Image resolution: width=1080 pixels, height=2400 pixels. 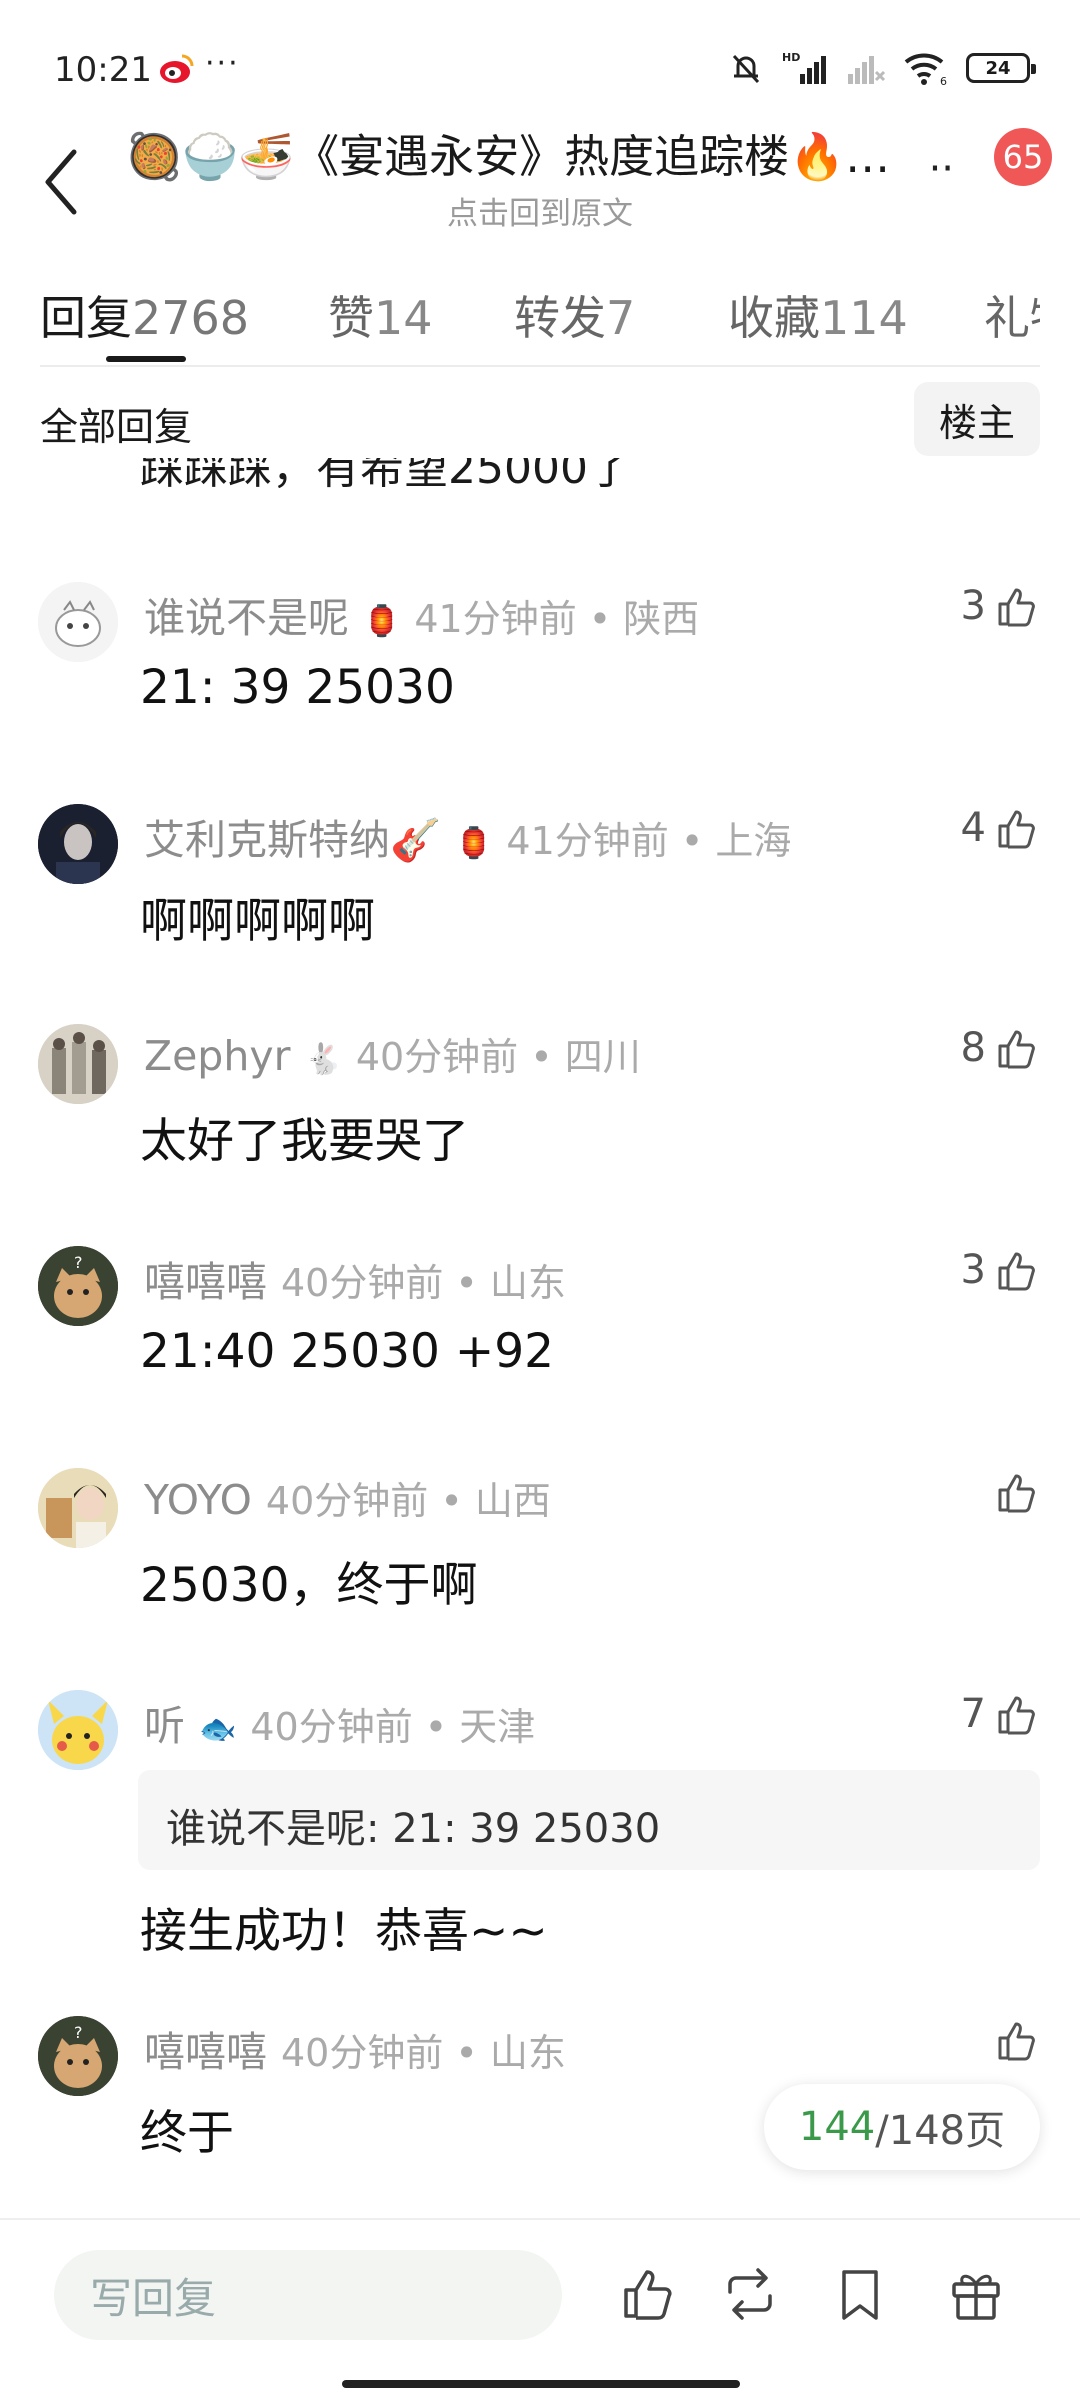 What do you see at coordinates (217, 1056) in the screenshot?
I see `username: Zephyr` at bounding box center [217, 1056].